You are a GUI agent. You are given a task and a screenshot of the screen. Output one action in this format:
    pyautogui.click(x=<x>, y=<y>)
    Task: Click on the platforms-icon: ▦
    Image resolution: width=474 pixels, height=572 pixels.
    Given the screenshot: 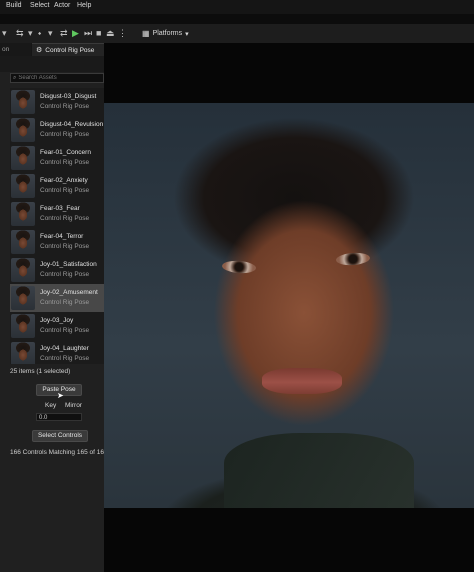 What is the action you would take?
    pyautogui.click(x=146, y=33)
    